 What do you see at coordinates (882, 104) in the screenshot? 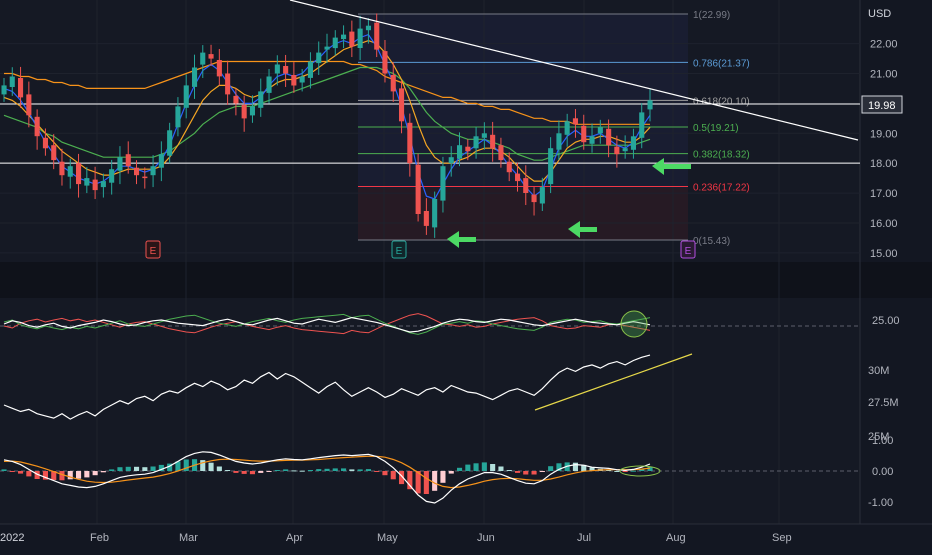
I see `current-price-tag: 19.98` at bounding box center [882, 104].